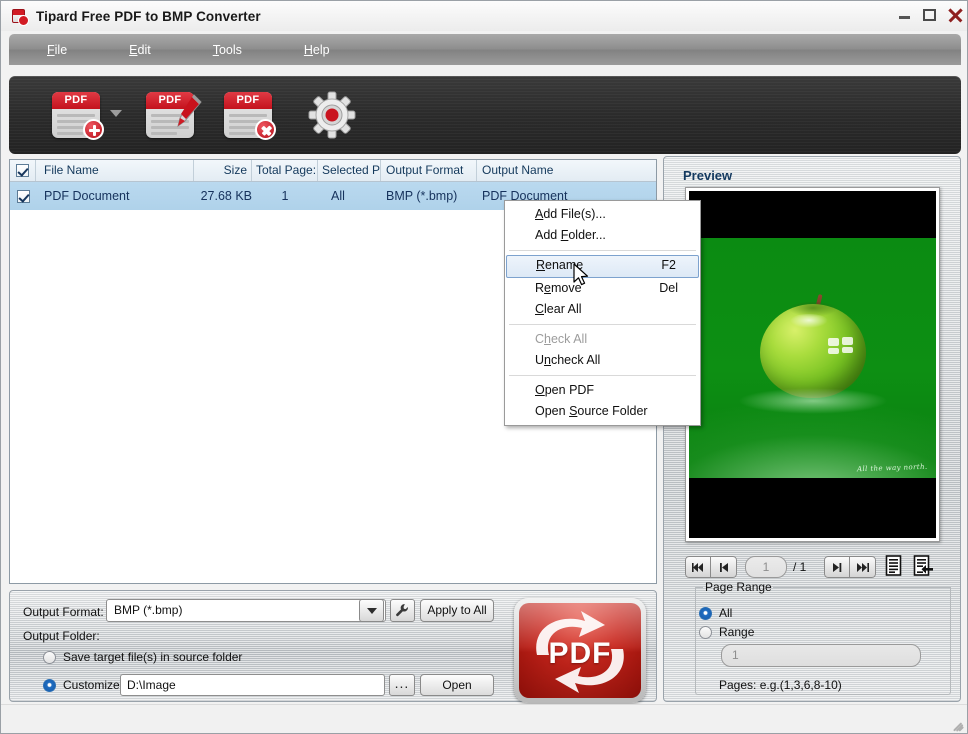 This screenshot has width=968, height=734. What do you see at coordinates (602, 411) in the screenshot?
I see `context-menu-item-open-source-folder: Open Source Folder` at bounding box center [602, 411].